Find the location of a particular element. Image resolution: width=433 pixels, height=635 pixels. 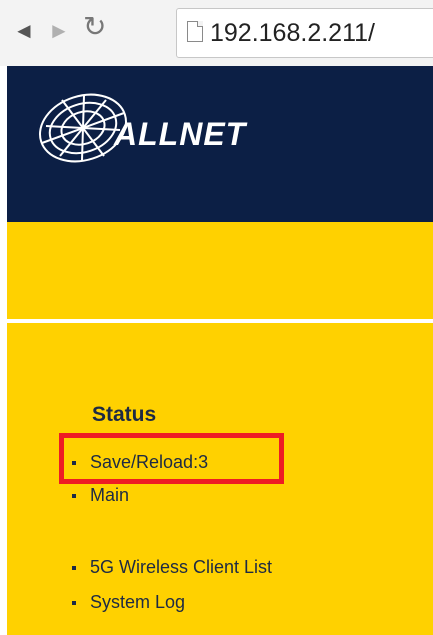

forward-button: ► is located at coordinates (59, 31).